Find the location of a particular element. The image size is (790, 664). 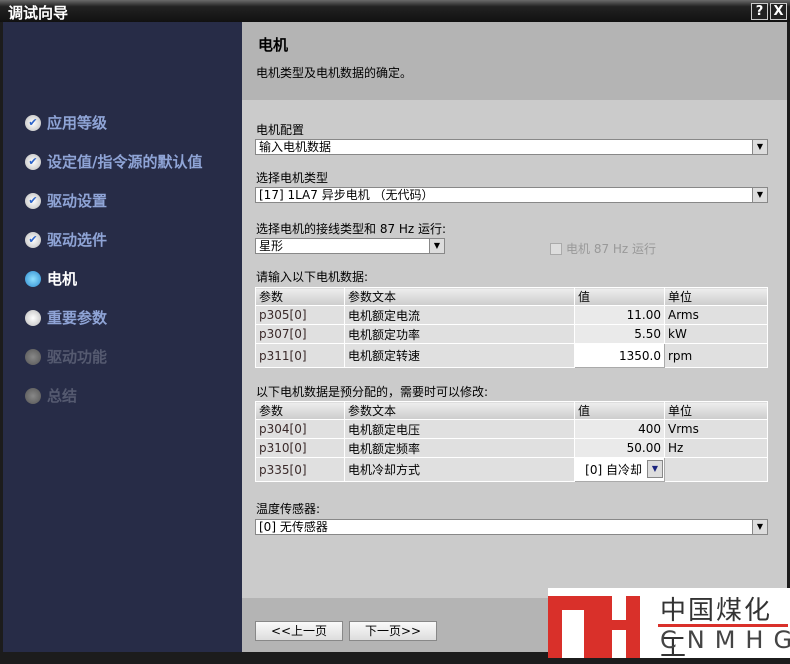

param-unit: Arms is located at coordinates (716, 315).